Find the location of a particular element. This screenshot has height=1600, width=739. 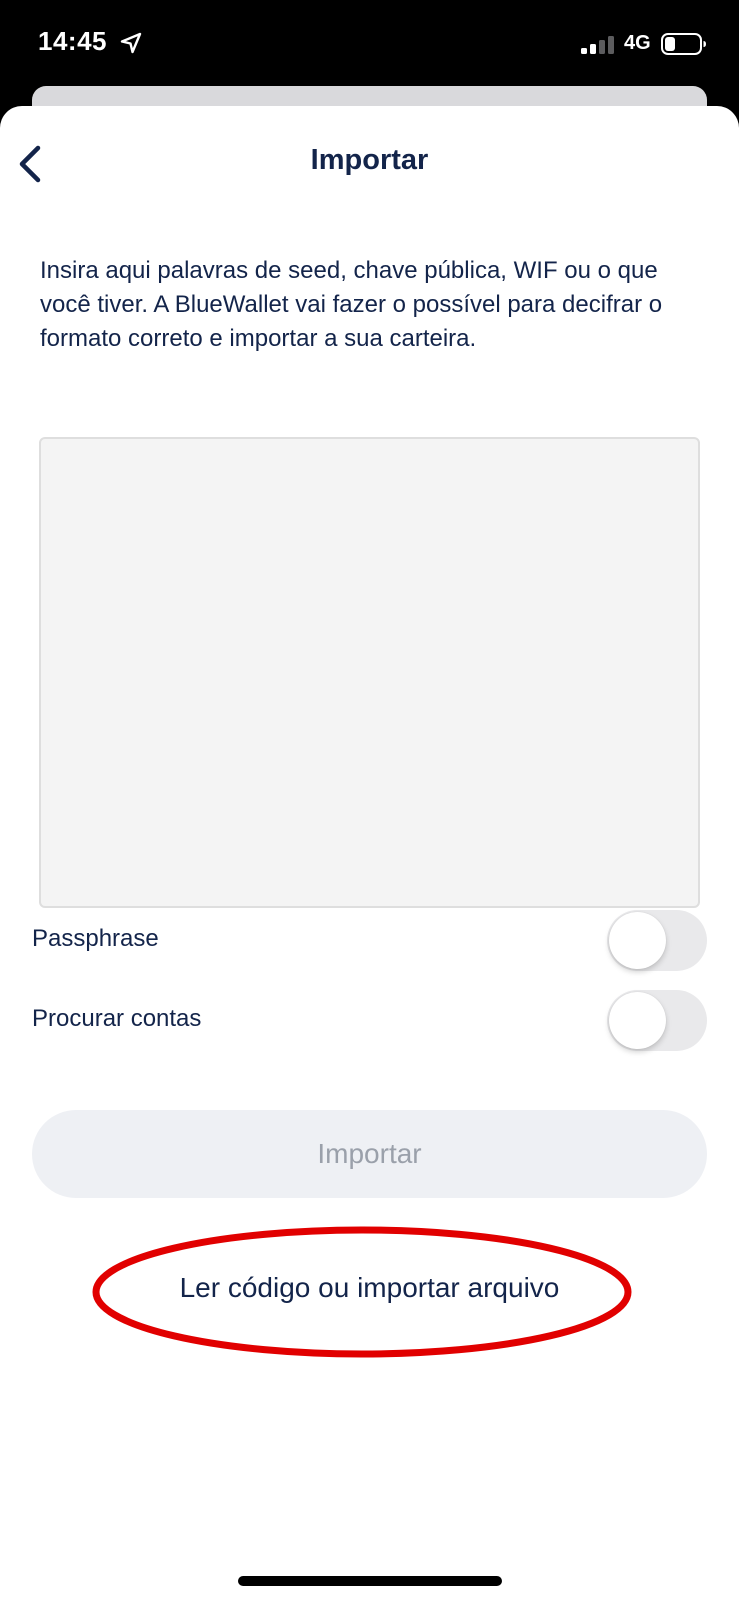

passphrase-switch is located at coordinates (657, 940).